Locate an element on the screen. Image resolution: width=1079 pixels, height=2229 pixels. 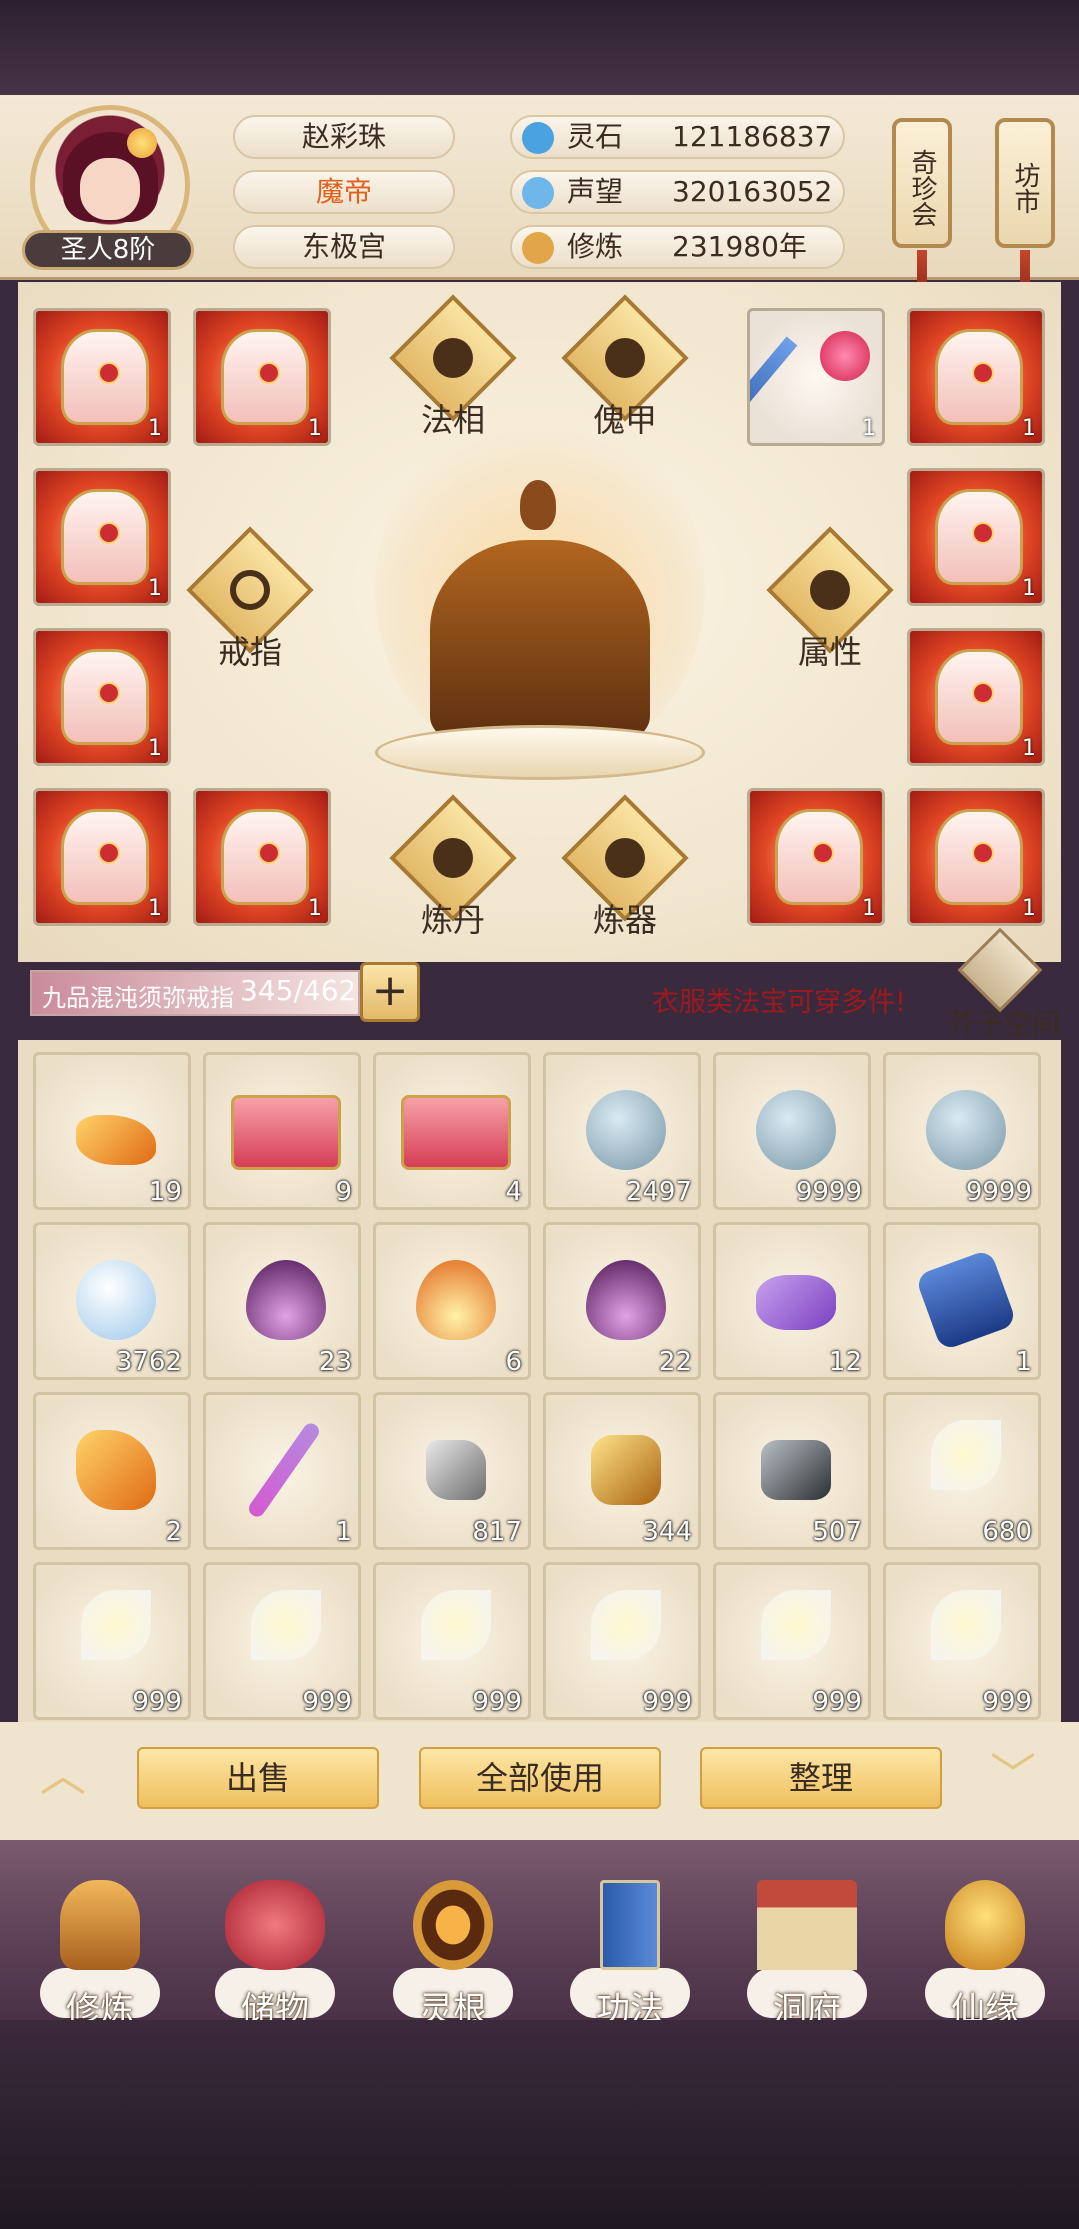
sage-hat-icon is located at coordinates (830, 590).